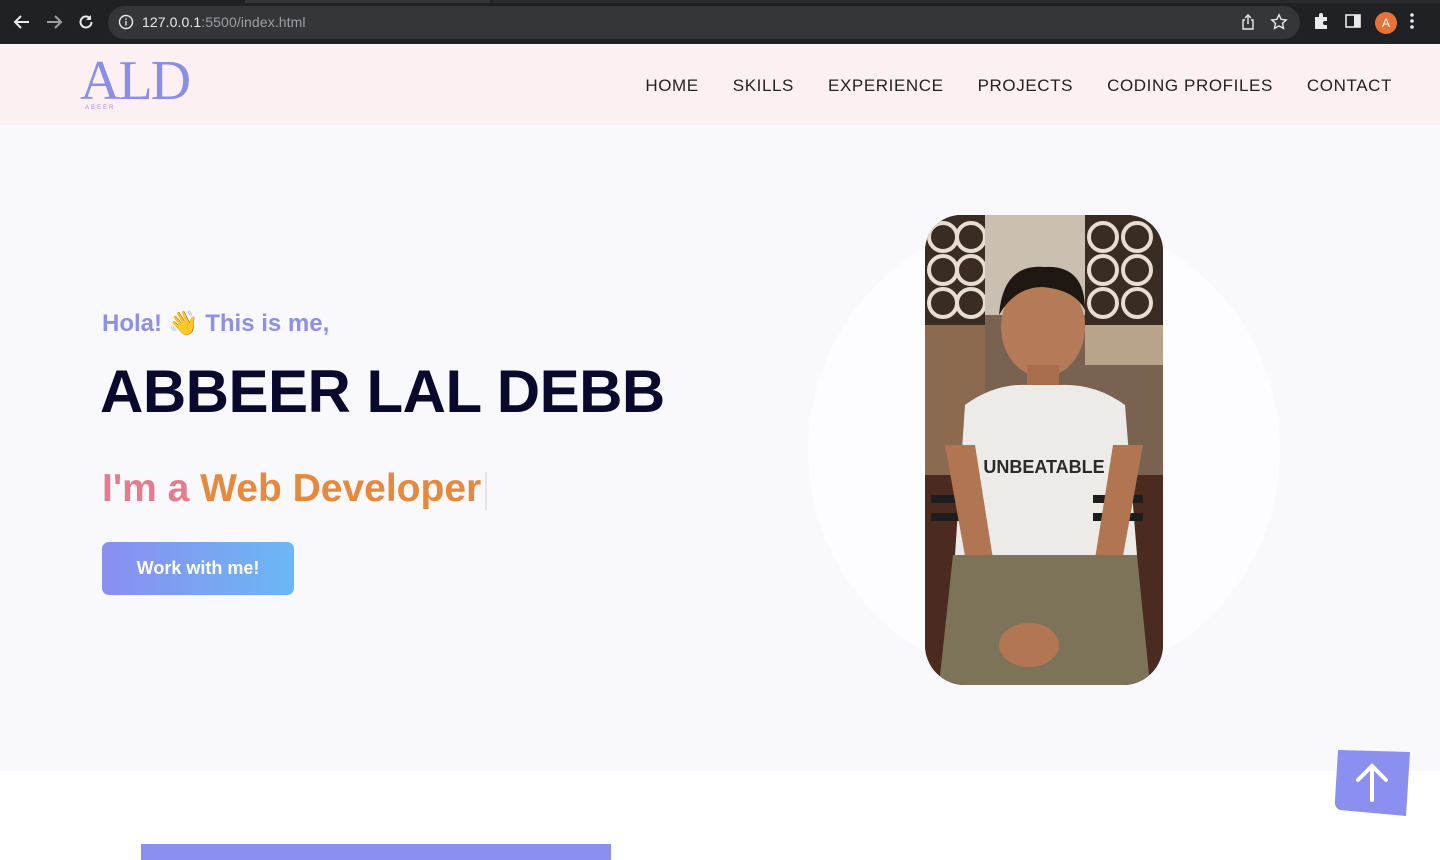 The width and height of the screenshot is (1440, 860). What do you see at coordinates (1248, 24) in the screenshot?
I see `share-icon` at bounding box center [1248, 24].